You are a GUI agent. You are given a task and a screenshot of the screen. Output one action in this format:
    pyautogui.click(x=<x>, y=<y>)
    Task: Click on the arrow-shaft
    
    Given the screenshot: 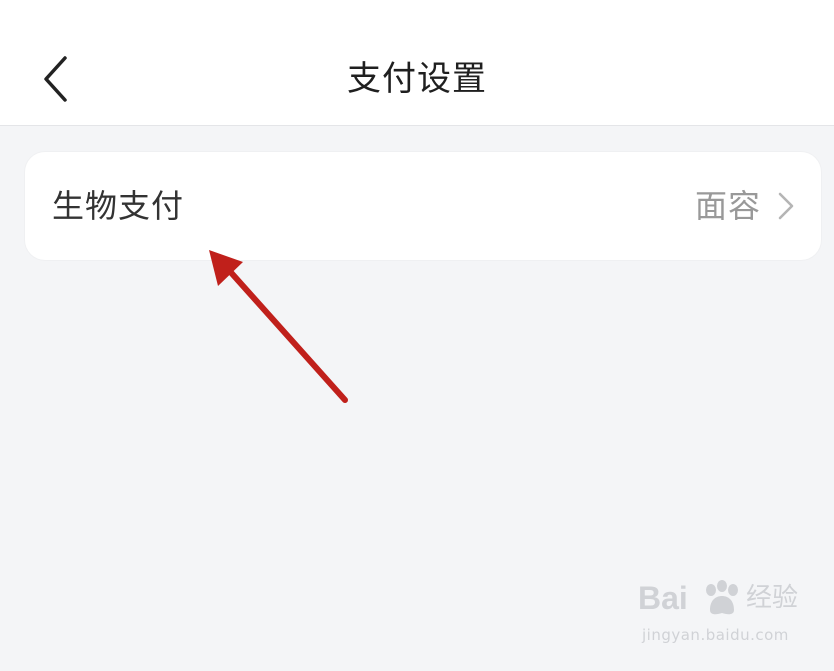 What is the action you would take?
    pyautogui.click(x=281, y=329)
    